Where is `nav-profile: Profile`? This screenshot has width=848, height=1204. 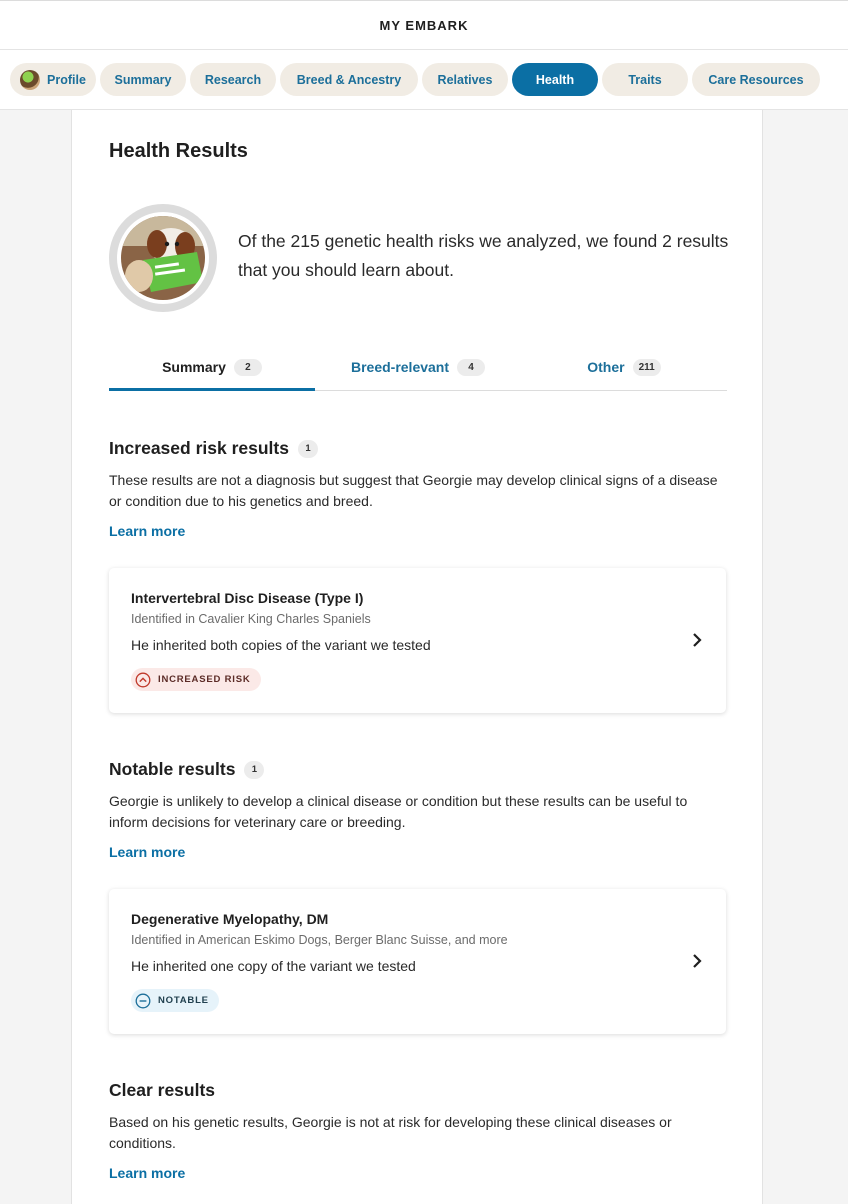 nav-profile: Profile is located at coordinates (53, 79).